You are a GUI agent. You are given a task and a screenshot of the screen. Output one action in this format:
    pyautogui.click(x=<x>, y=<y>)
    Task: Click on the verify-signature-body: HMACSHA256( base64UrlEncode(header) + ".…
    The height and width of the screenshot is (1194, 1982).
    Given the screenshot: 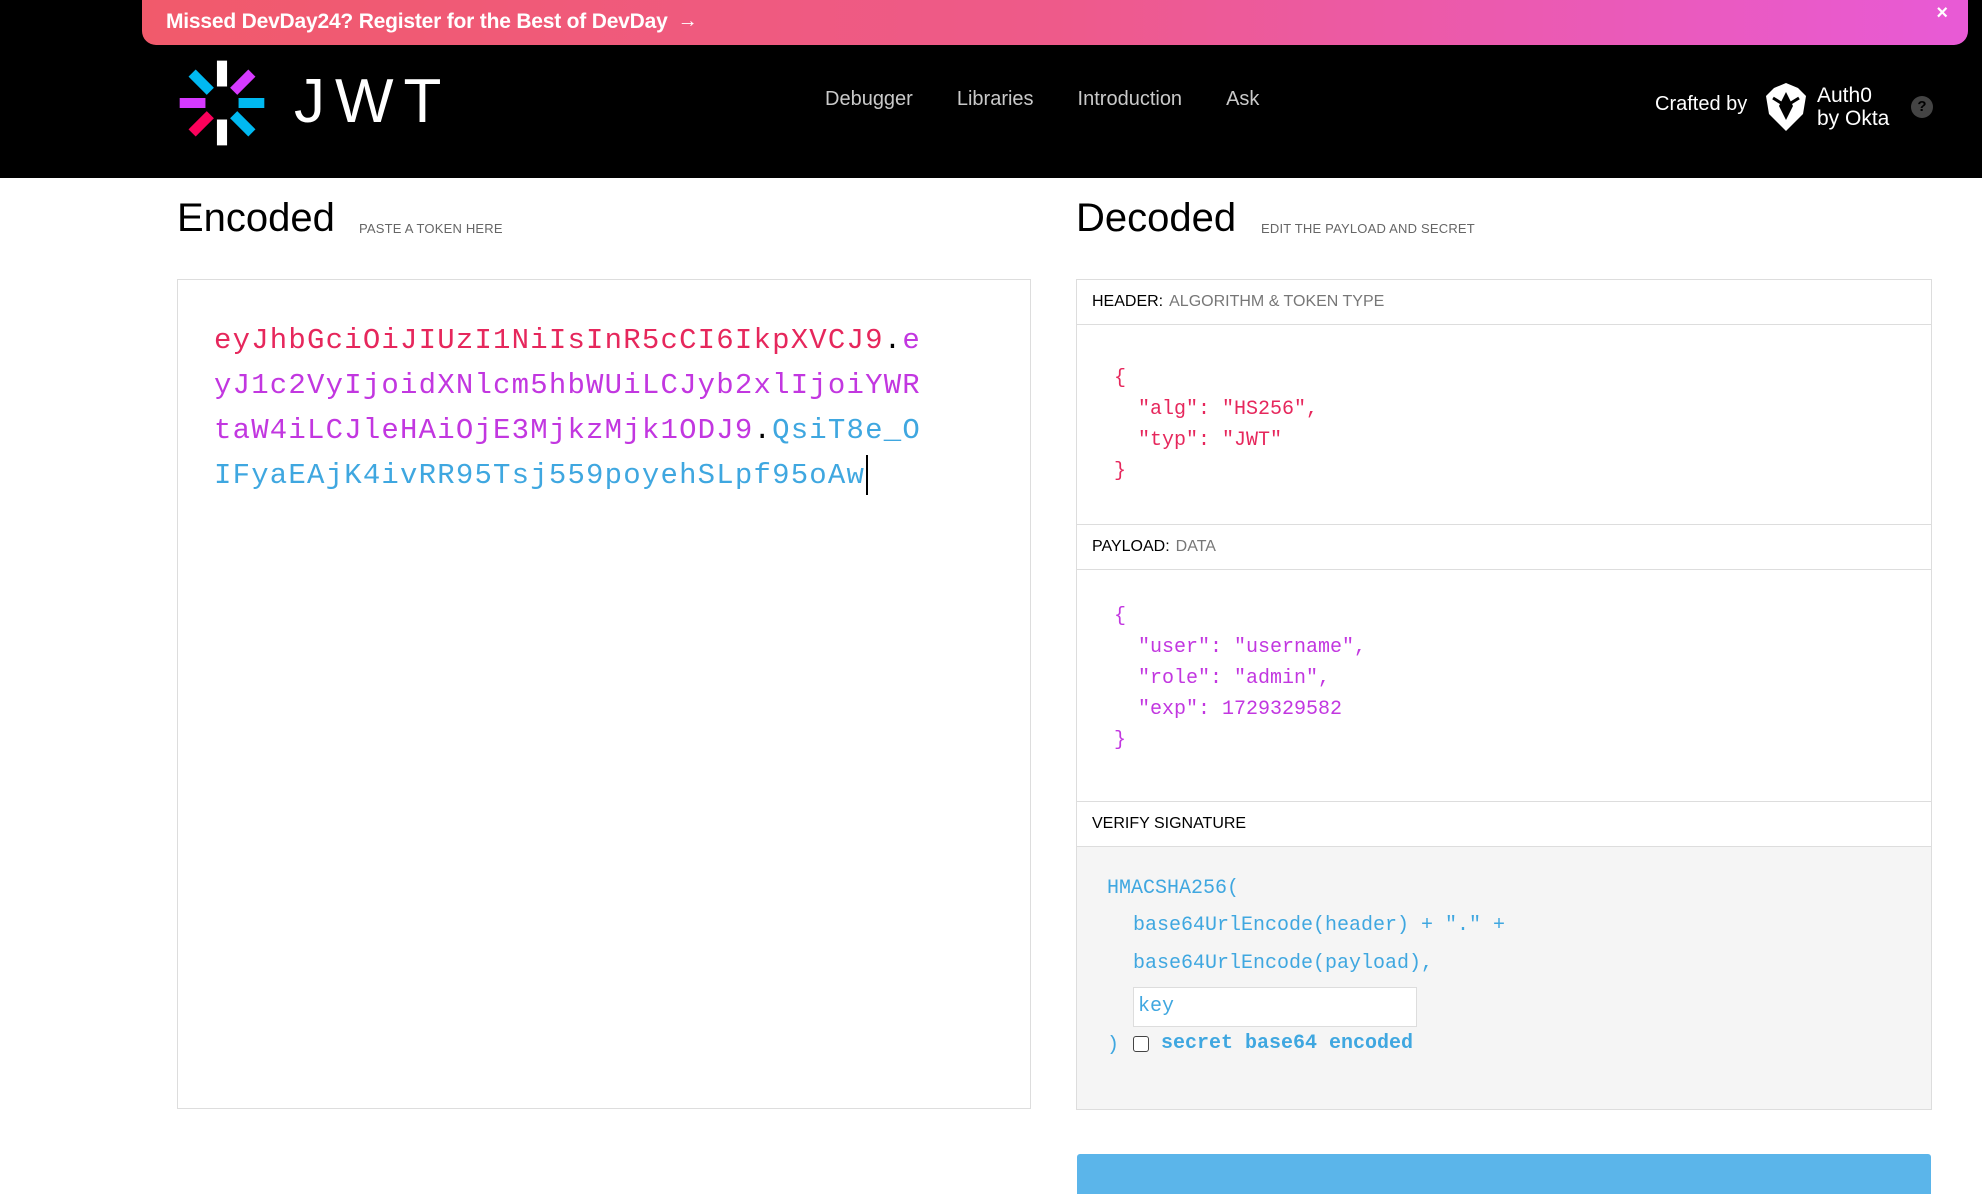 What is the action you would take?
    pyautogui.click(x=1504, y=978)
    